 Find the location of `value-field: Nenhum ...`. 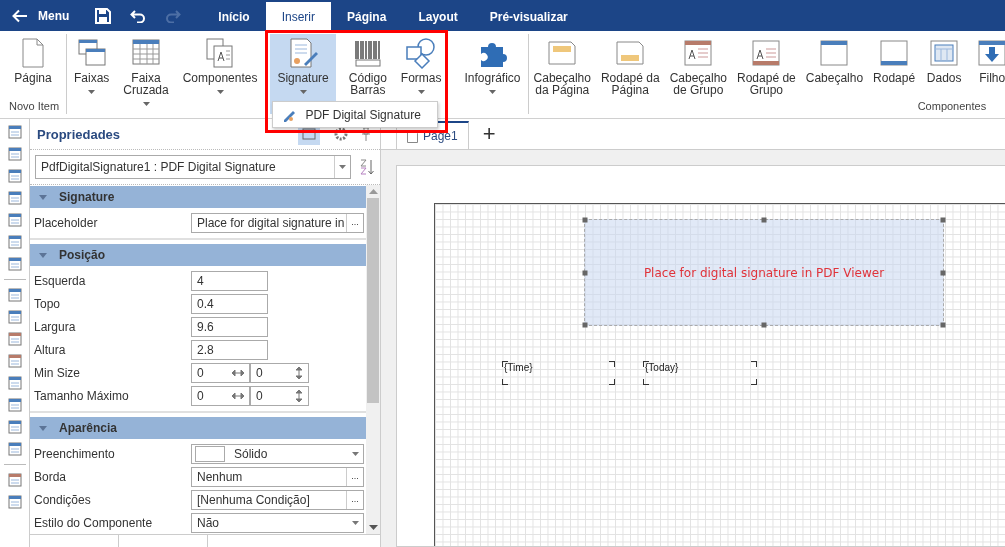

value-field: Nenhum ... is located at coordinates (277, 476).